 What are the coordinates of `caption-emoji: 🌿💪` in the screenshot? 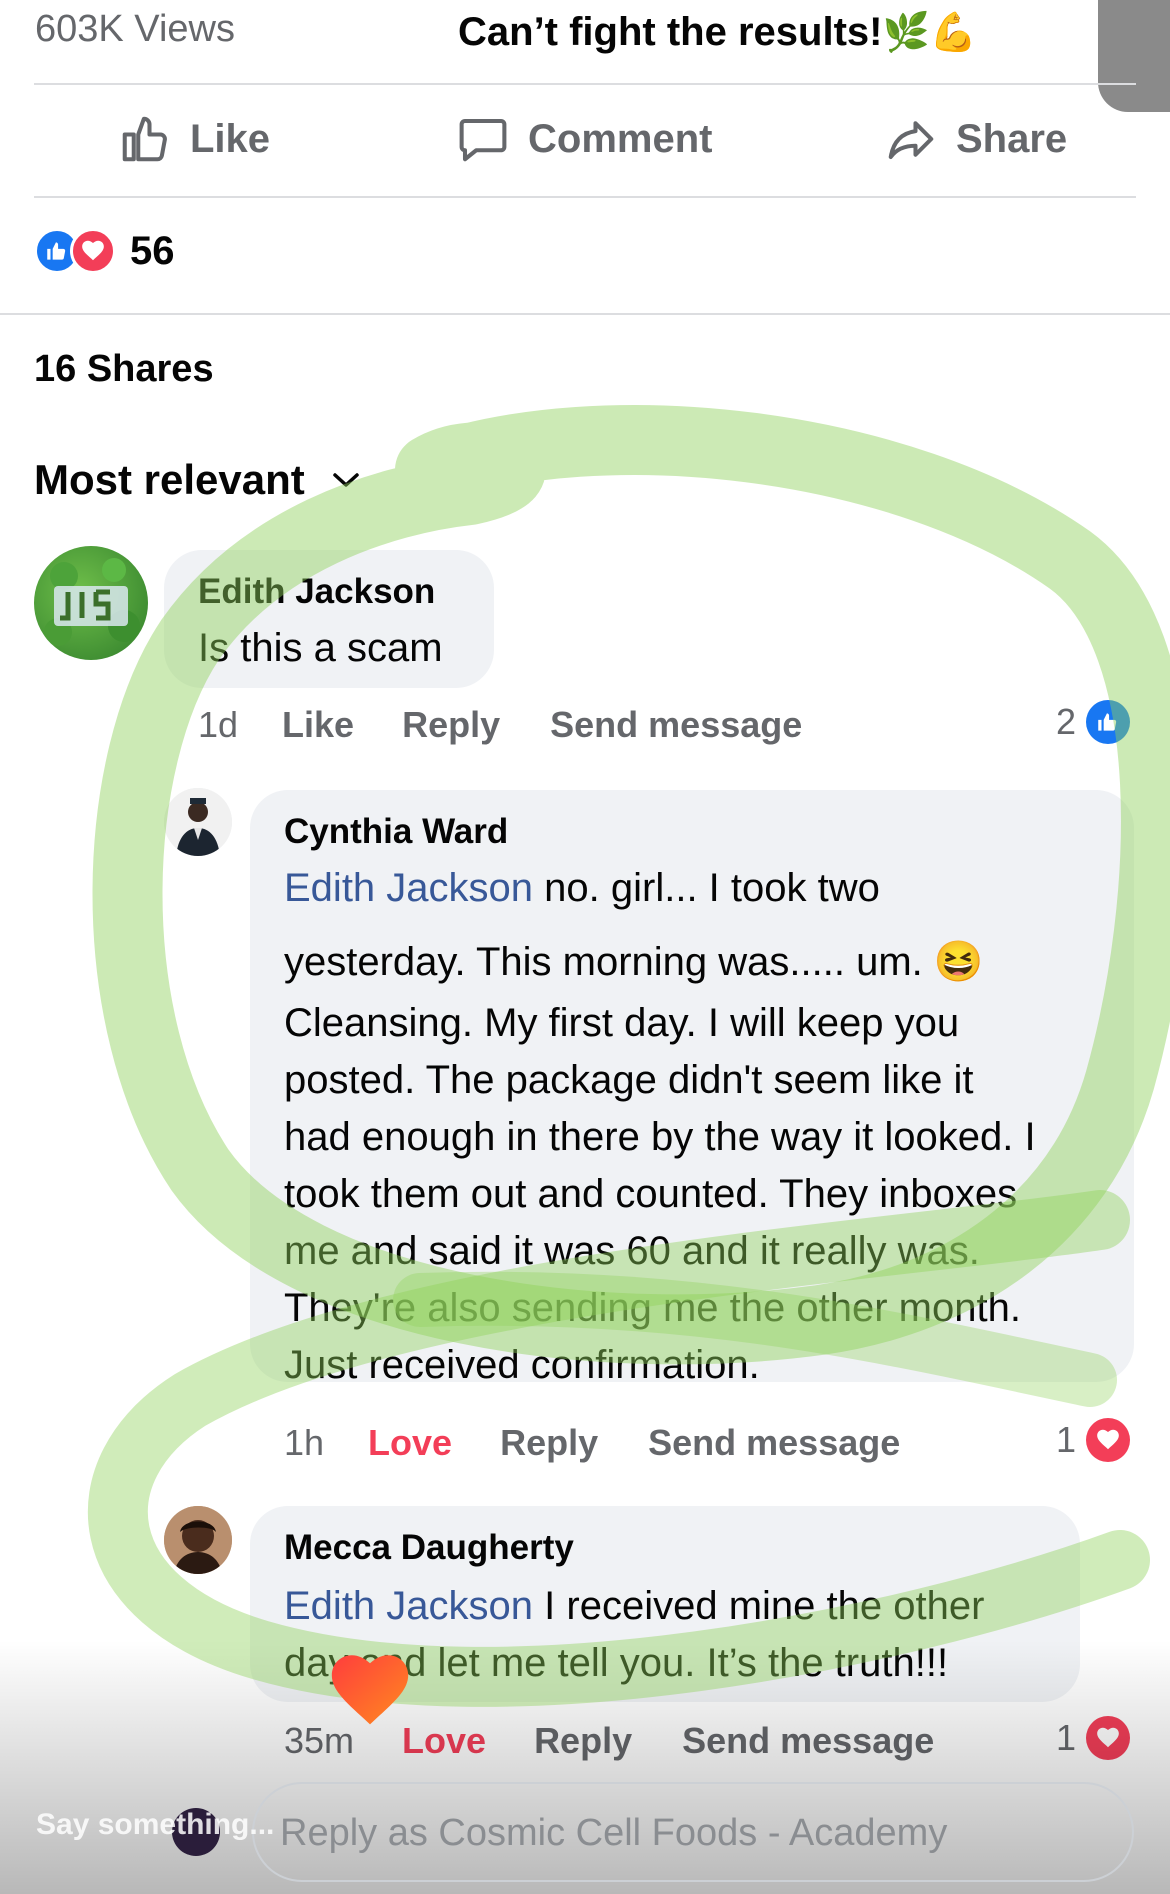 It's located at (930, 33).